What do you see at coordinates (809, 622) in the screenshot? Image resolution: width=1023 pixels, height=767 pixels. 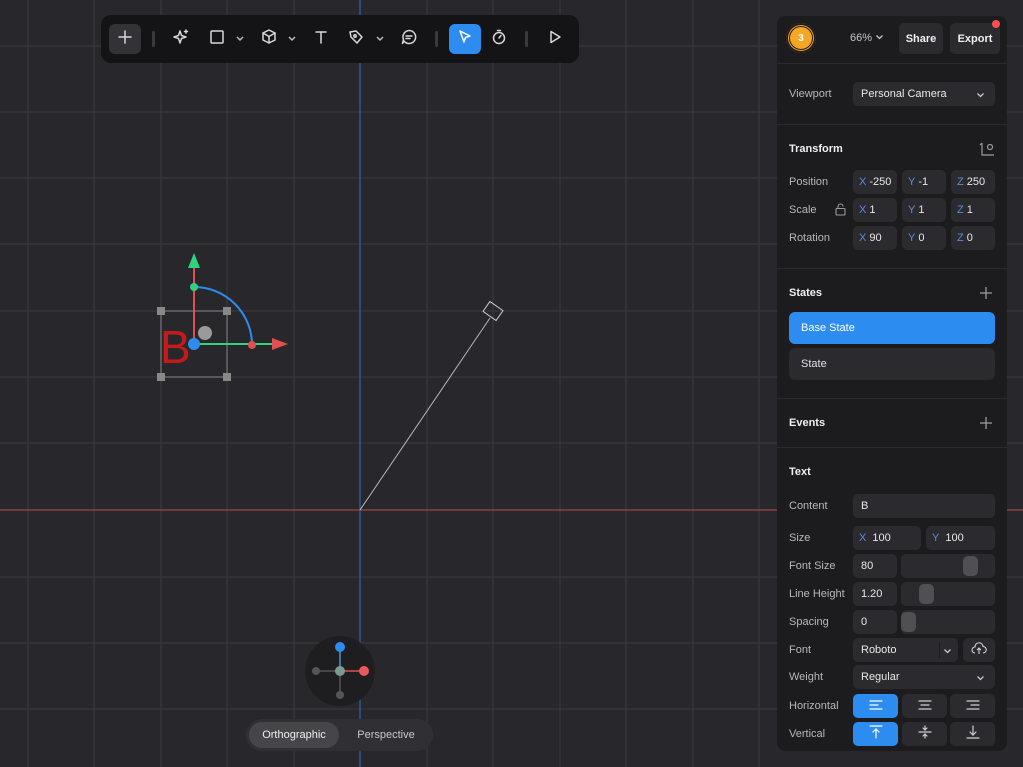 I see `spacing-label: Spacing` at bounding box center [809, 622].